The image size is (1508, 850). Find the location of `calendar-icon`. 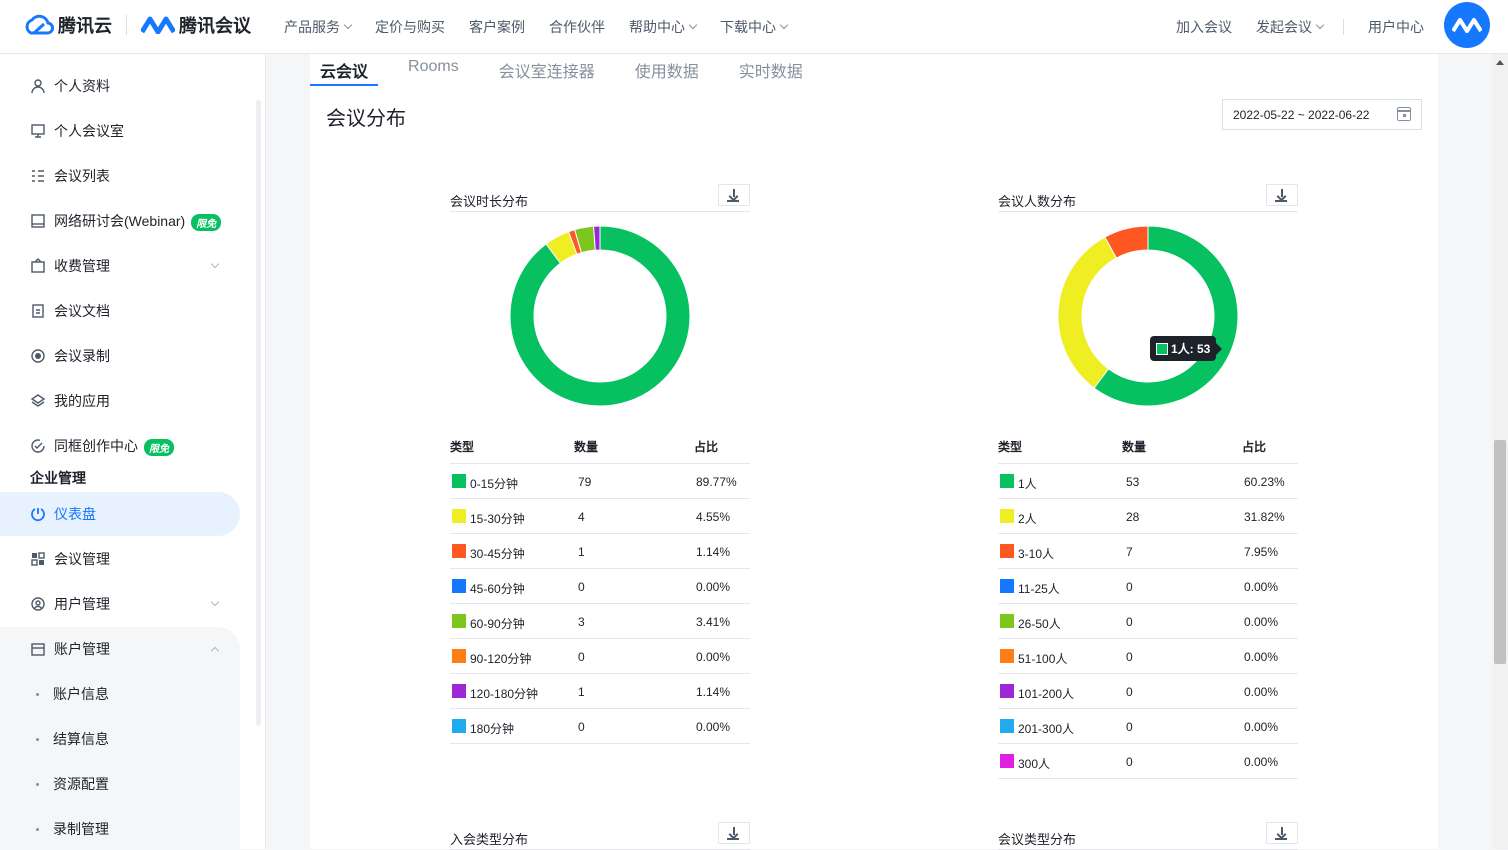

calendar-icon is located at coordinates (1404, 114).